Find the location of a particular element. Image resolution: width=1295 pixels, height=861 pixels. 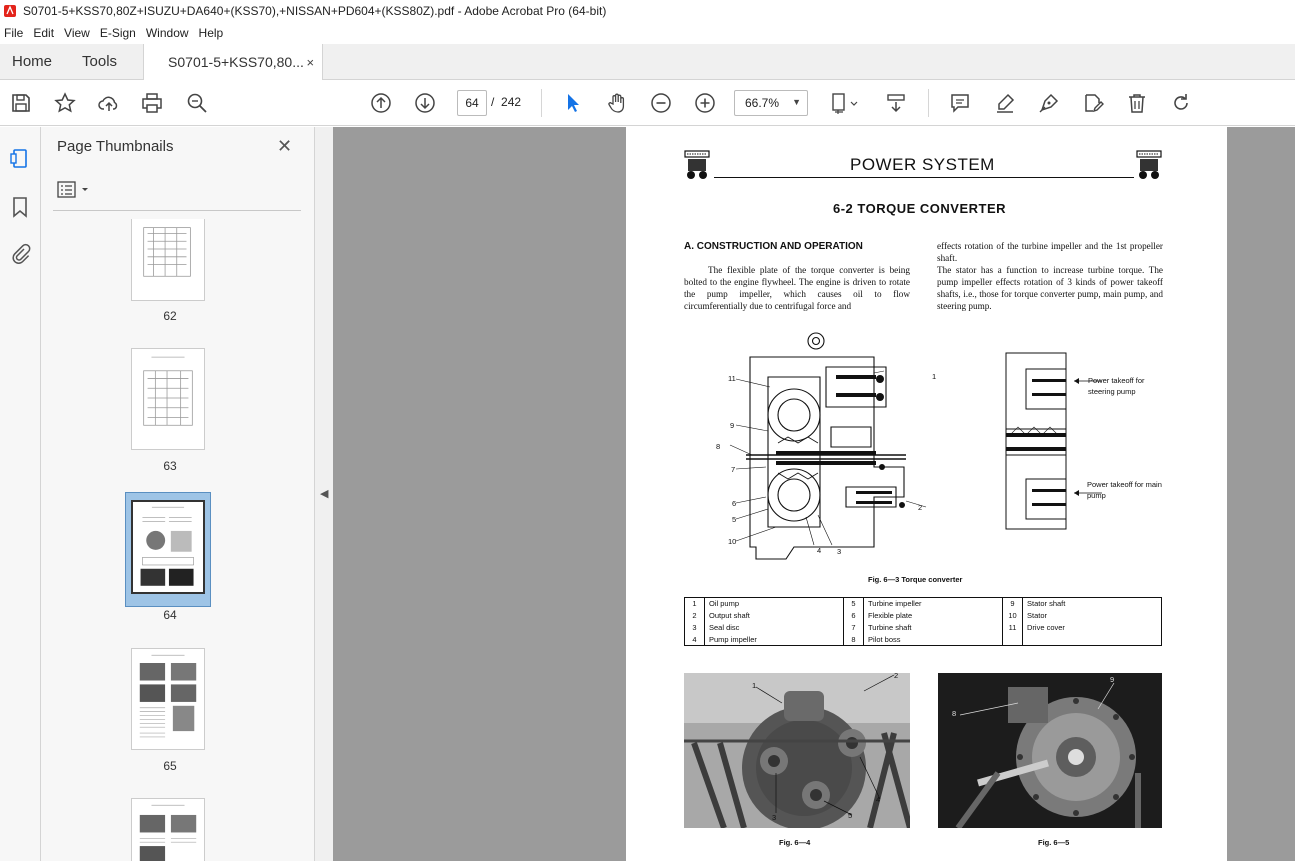

header-rule is located at coordinates (924, 177).